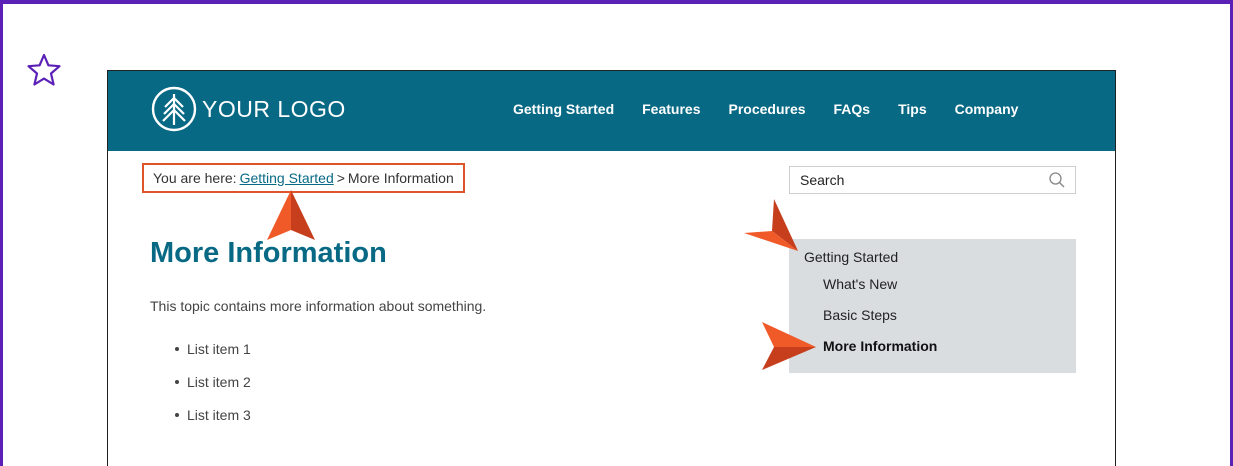 Image resolution: width=1233 pixels, height=466 pixels. What do you see at coordinates (671, 109) in the screenshot?
I see `nav-features: Features` at bounding box center [671, 109].